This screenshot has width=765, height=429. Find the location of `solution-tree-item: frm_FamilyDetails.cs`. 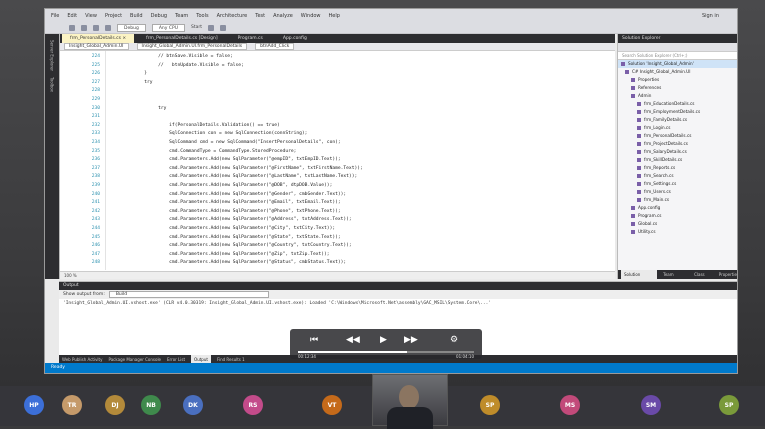

solution-tree-item: frm_FamilyDetails.cs is located at coordinates (677, 120).